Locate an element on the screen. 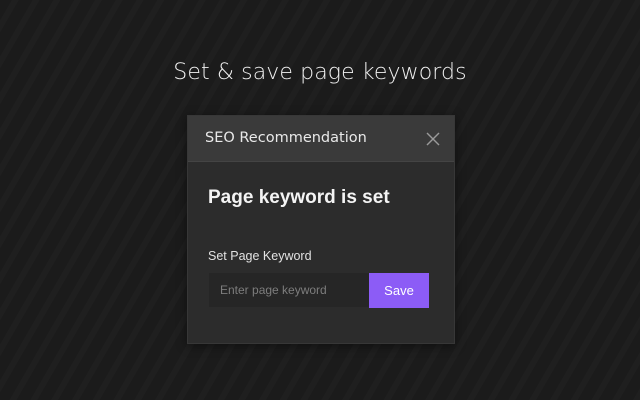 The width and height of the screenshot is (640, 400). dialog-header: SEO Recommendation is located at coordinates (321, 139).